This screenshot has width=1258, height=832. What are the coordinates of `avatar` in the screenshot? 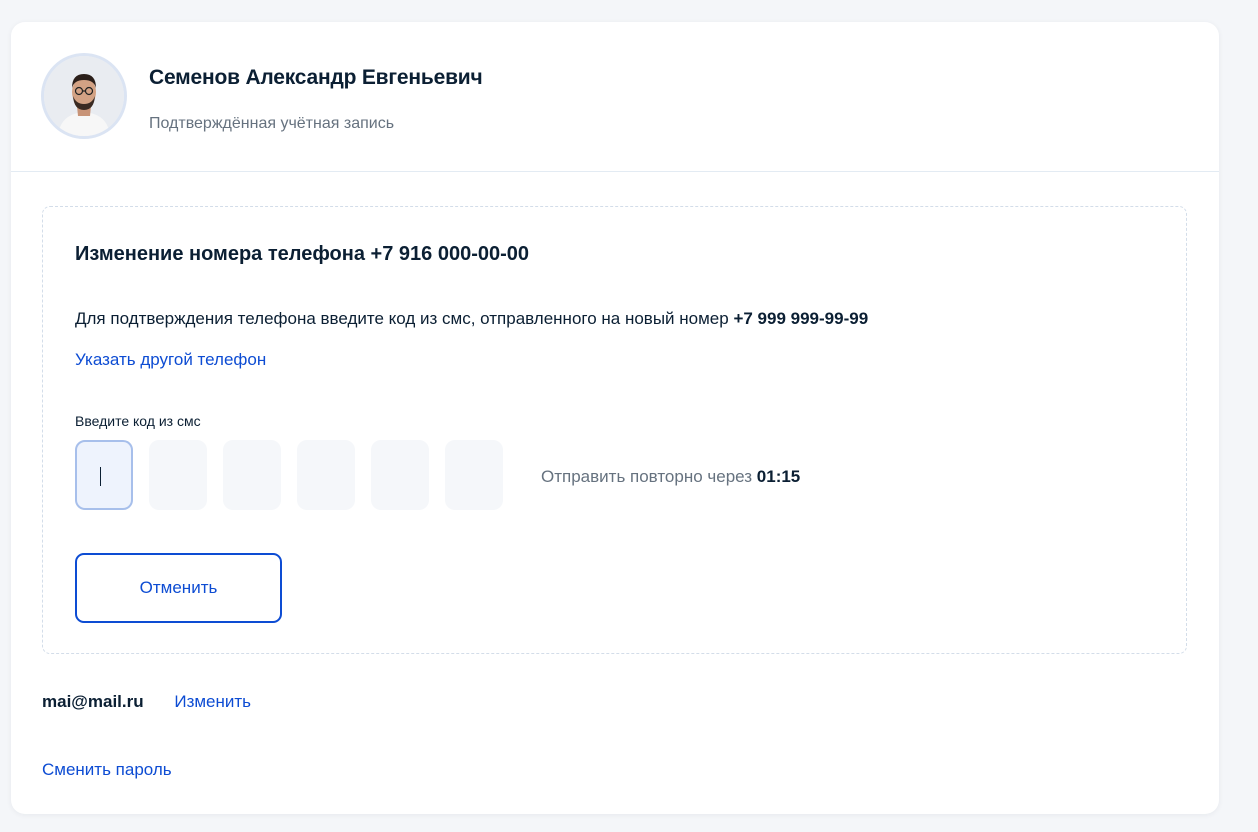 It's located at (84, 96).